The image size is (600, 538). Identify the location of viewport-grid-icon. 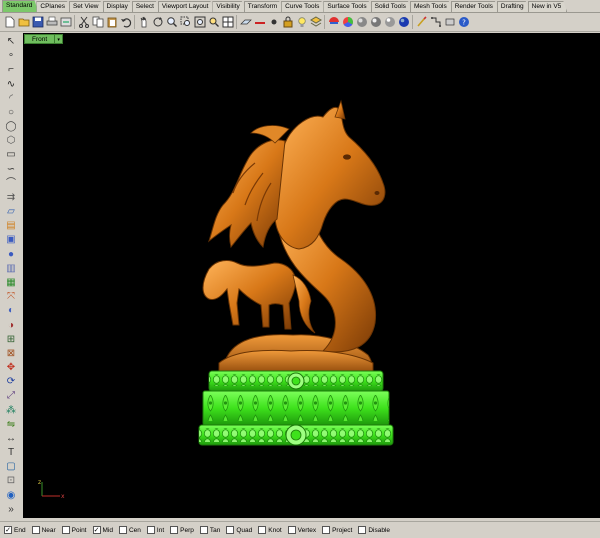
(227, 22).